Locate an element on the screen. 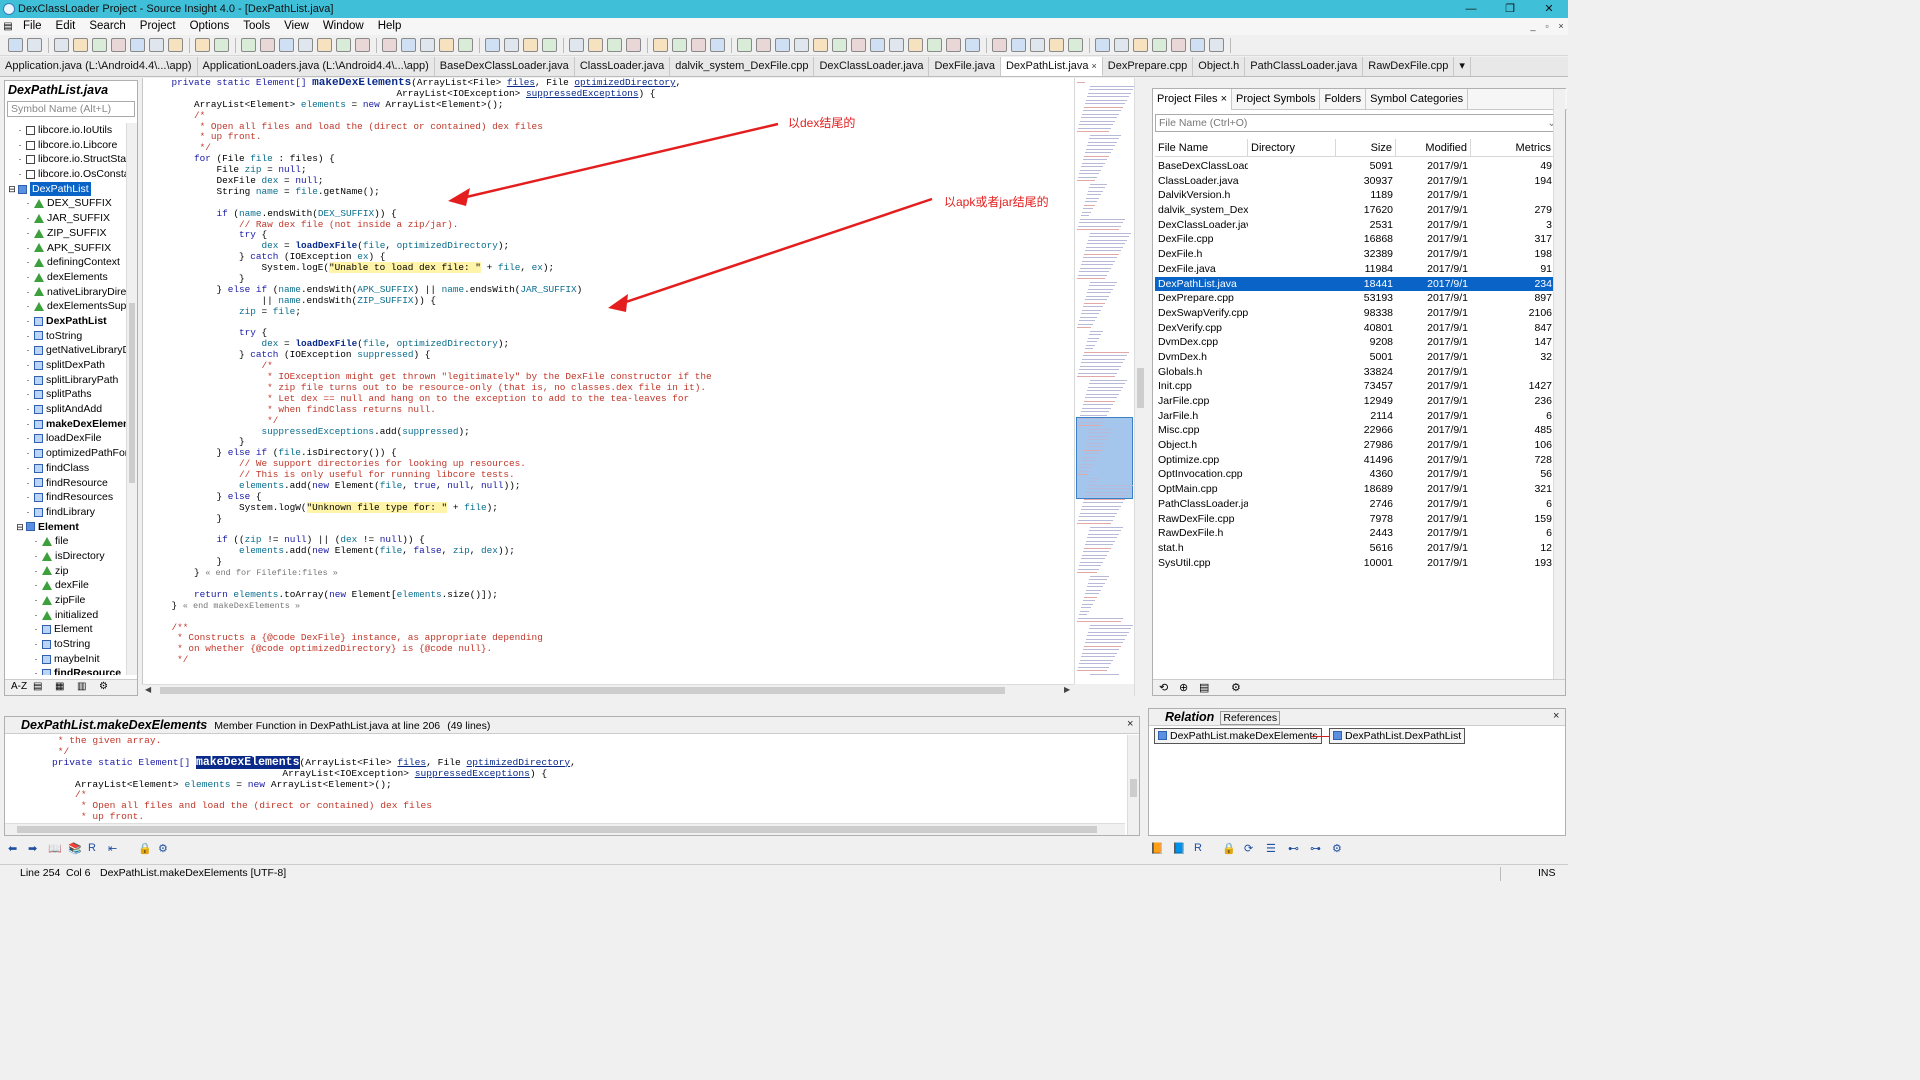 The width and height of the screenshot is (1920, 1080). outline-icon: ☰ is located at coordinates (1271, 848).